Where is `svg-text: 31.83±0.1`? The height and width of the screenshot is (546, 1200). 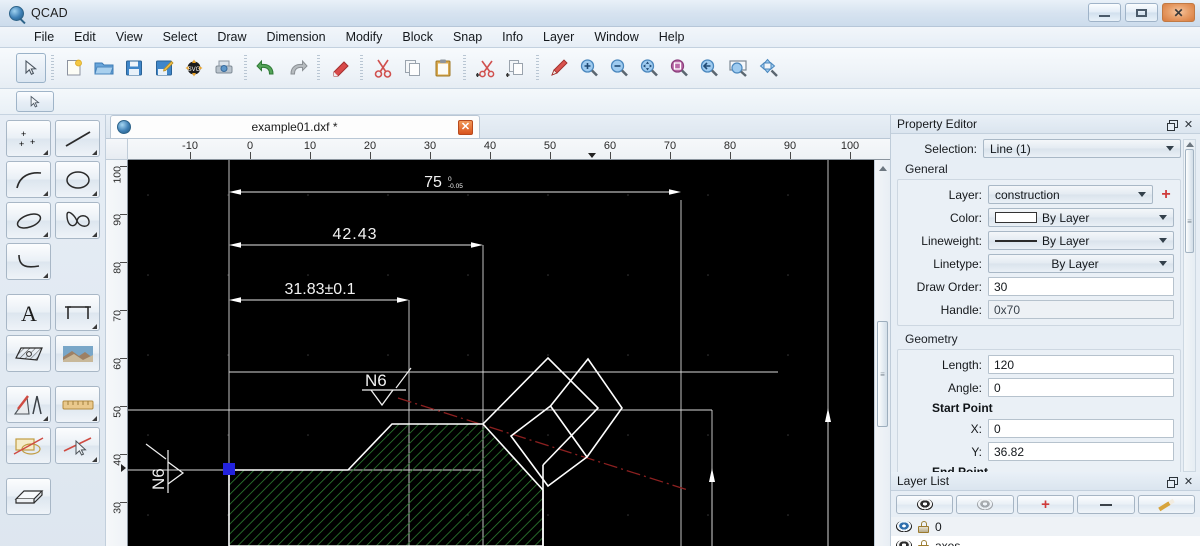
svg-text: 31.83±0.1 is located at coordinates (319, 289).